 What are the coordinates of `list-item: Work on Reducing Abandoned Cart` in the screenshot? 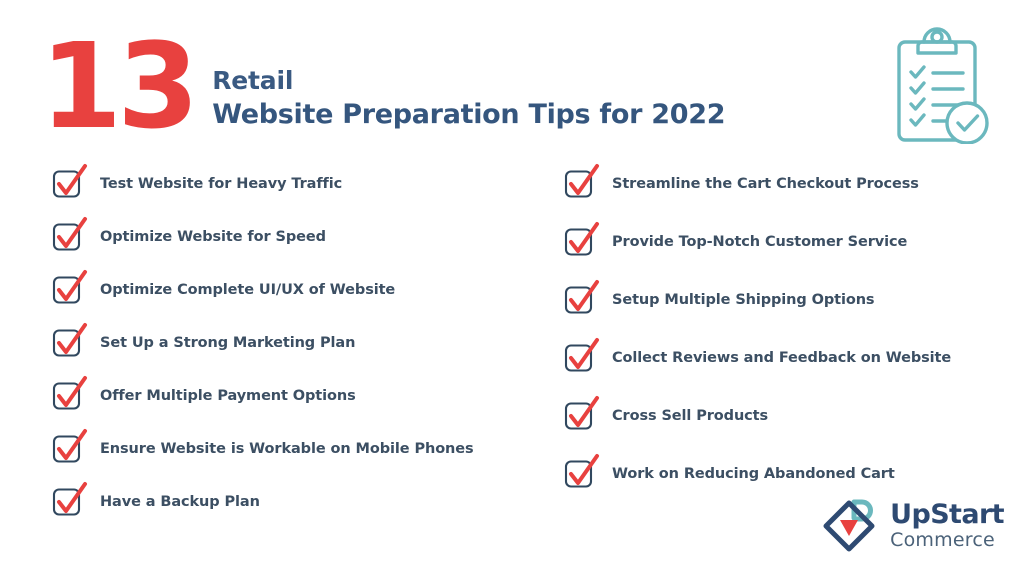 It's located at (789, 471).